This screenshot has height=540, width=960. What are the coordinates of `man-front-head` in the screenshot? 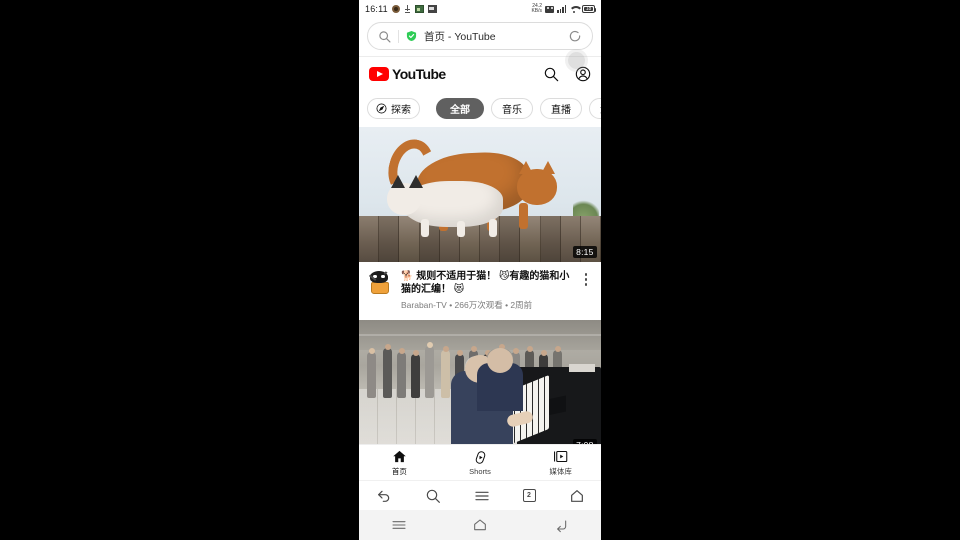 It's located at (500, 360).